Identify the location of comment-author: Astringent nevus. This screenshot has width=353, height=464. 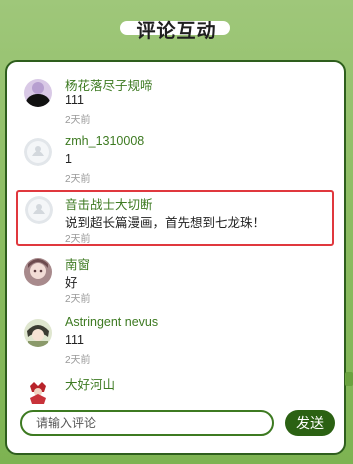
(111, 322).